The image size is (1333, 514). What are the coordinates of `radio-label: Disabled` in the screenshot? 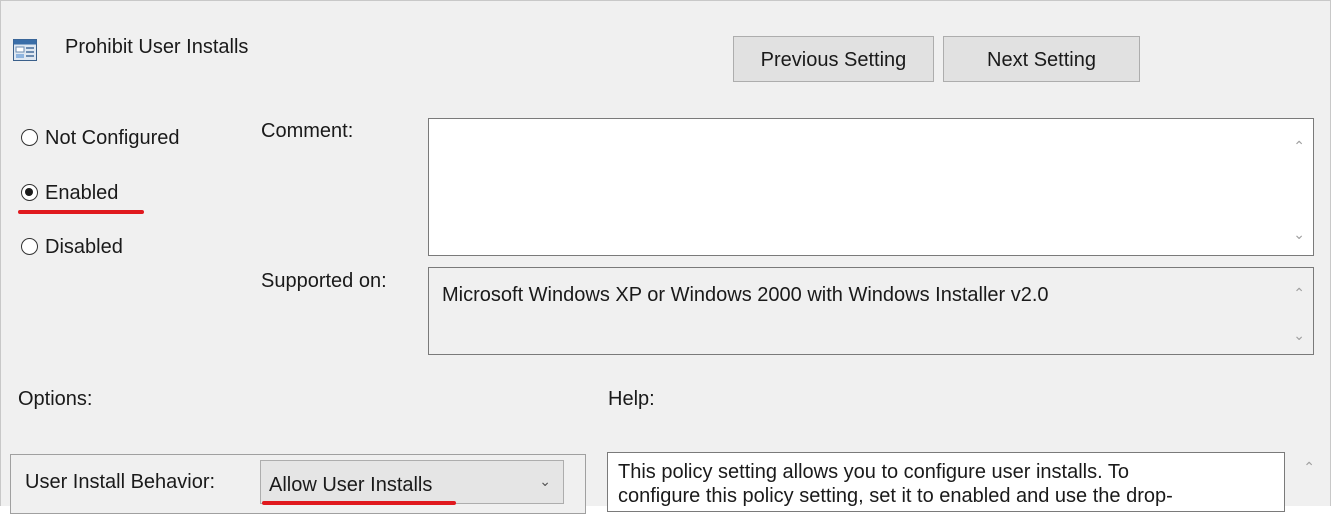 It's located at (84, 247).